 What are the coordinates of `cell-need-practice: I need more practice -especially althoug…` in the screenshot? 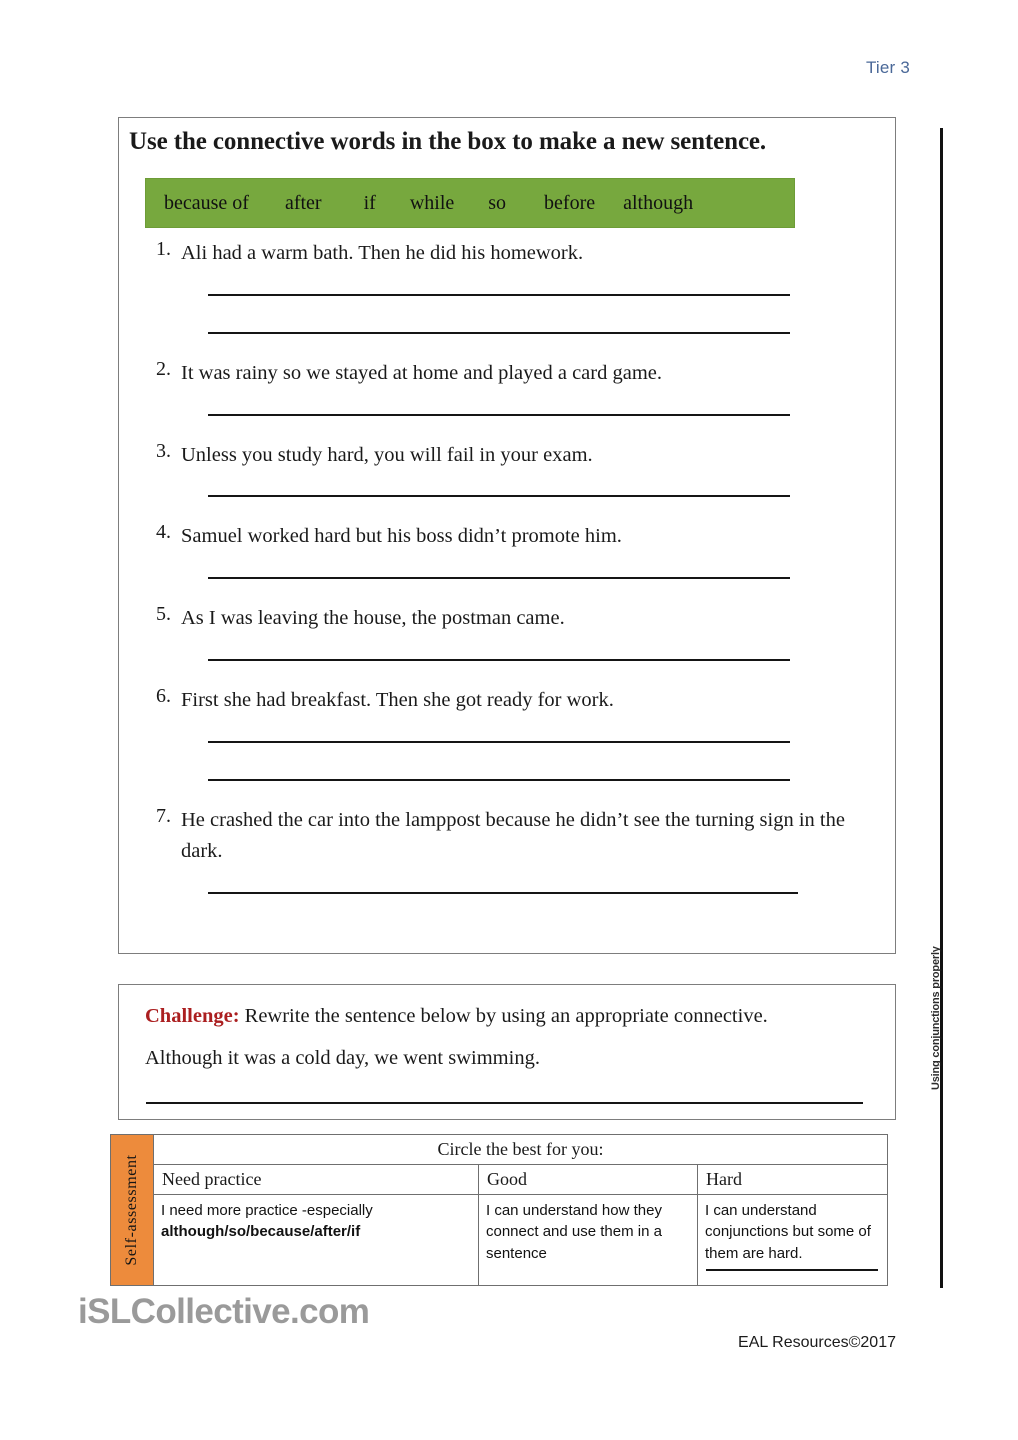 It's located at (316, 1240).